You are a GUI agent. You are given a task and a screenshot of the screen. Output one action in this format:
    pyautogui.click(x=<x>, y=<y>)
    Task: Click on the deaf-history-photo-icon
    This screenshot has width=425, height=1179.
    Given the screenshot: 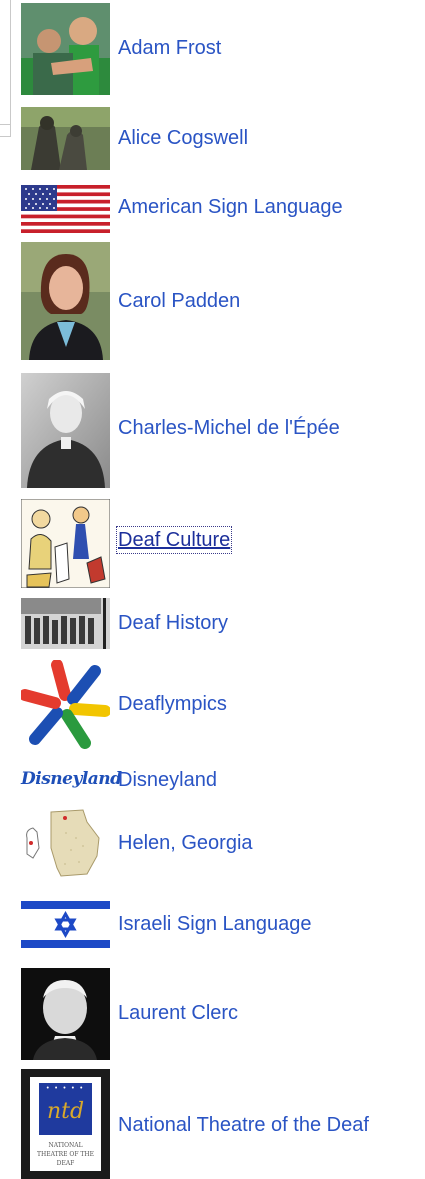 What is the action you would take?
    pyautogui.click(x=65, y=623)
    